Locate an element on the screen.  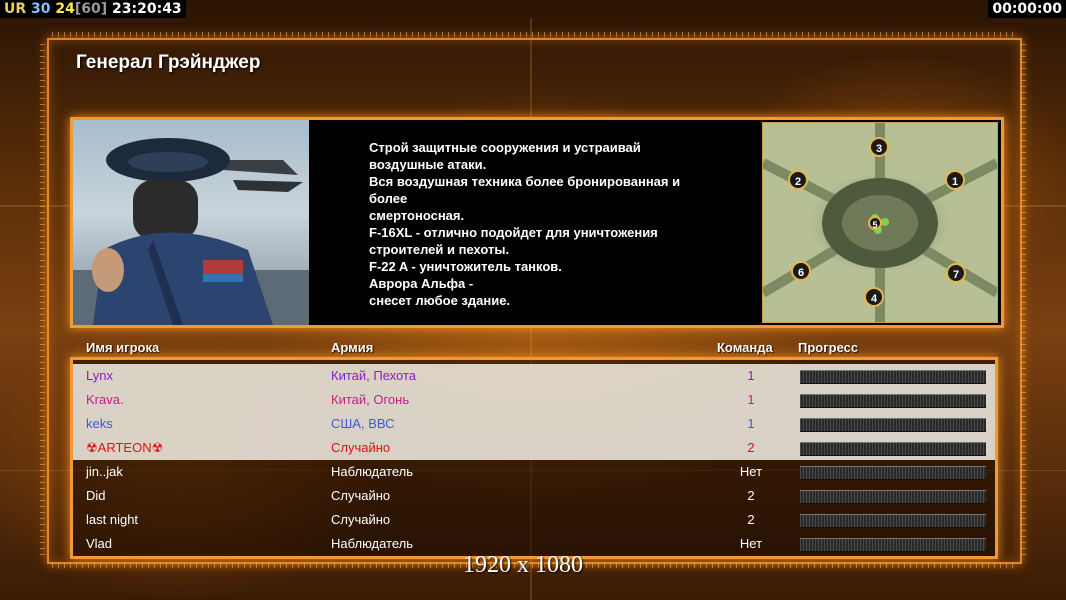
player-name: keks is located at coordinates (99, 423).